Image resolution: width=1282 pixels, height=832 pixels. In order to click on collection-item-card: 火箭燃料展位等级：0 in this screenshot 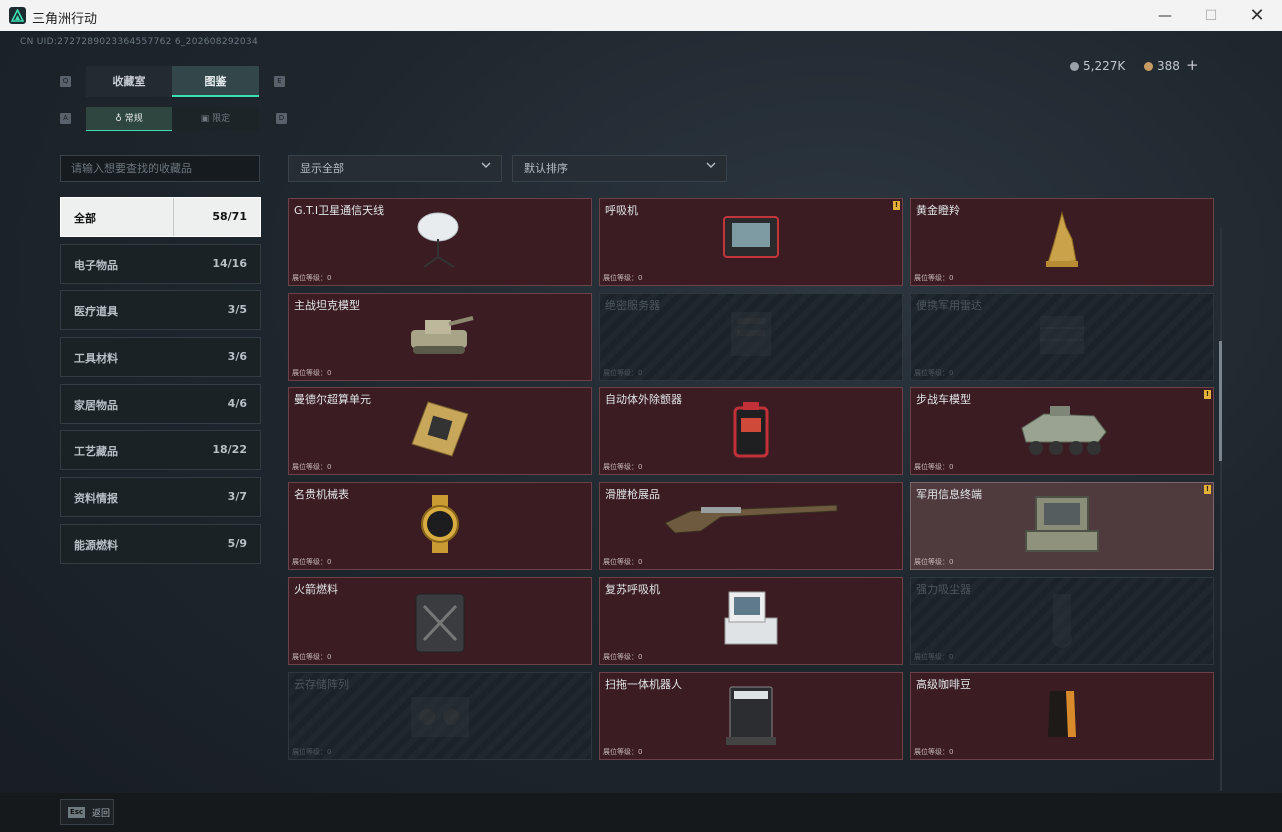, I will do `click(440, 620)`.